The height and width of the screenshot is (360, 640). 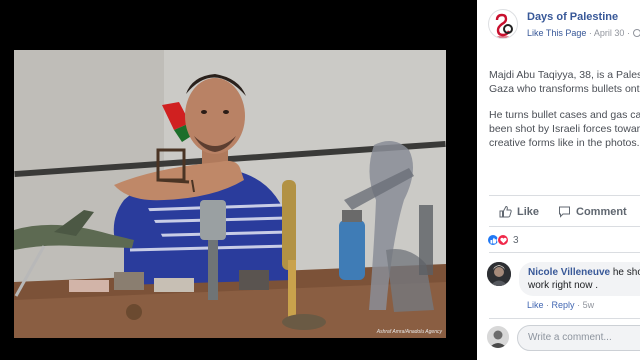 I want to click on comment-like-link: Like, so click(x=535, y=305).